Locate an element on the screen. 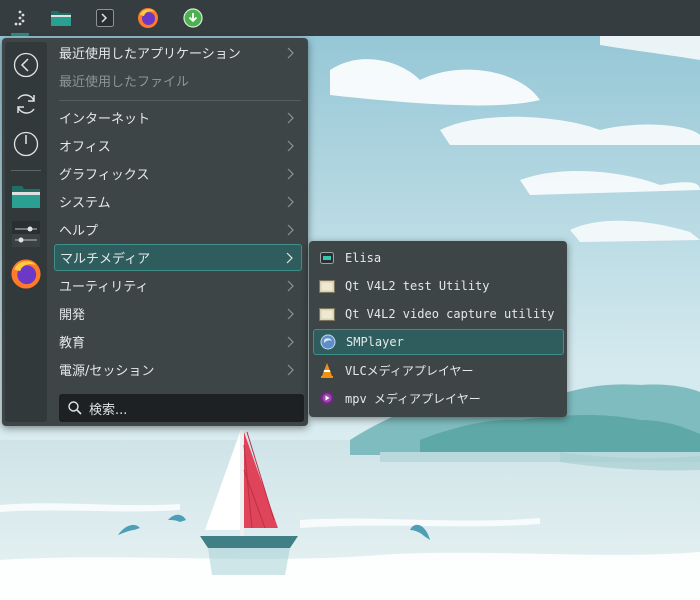  category-help: ヘルプ is located at coordinates (178, 229).